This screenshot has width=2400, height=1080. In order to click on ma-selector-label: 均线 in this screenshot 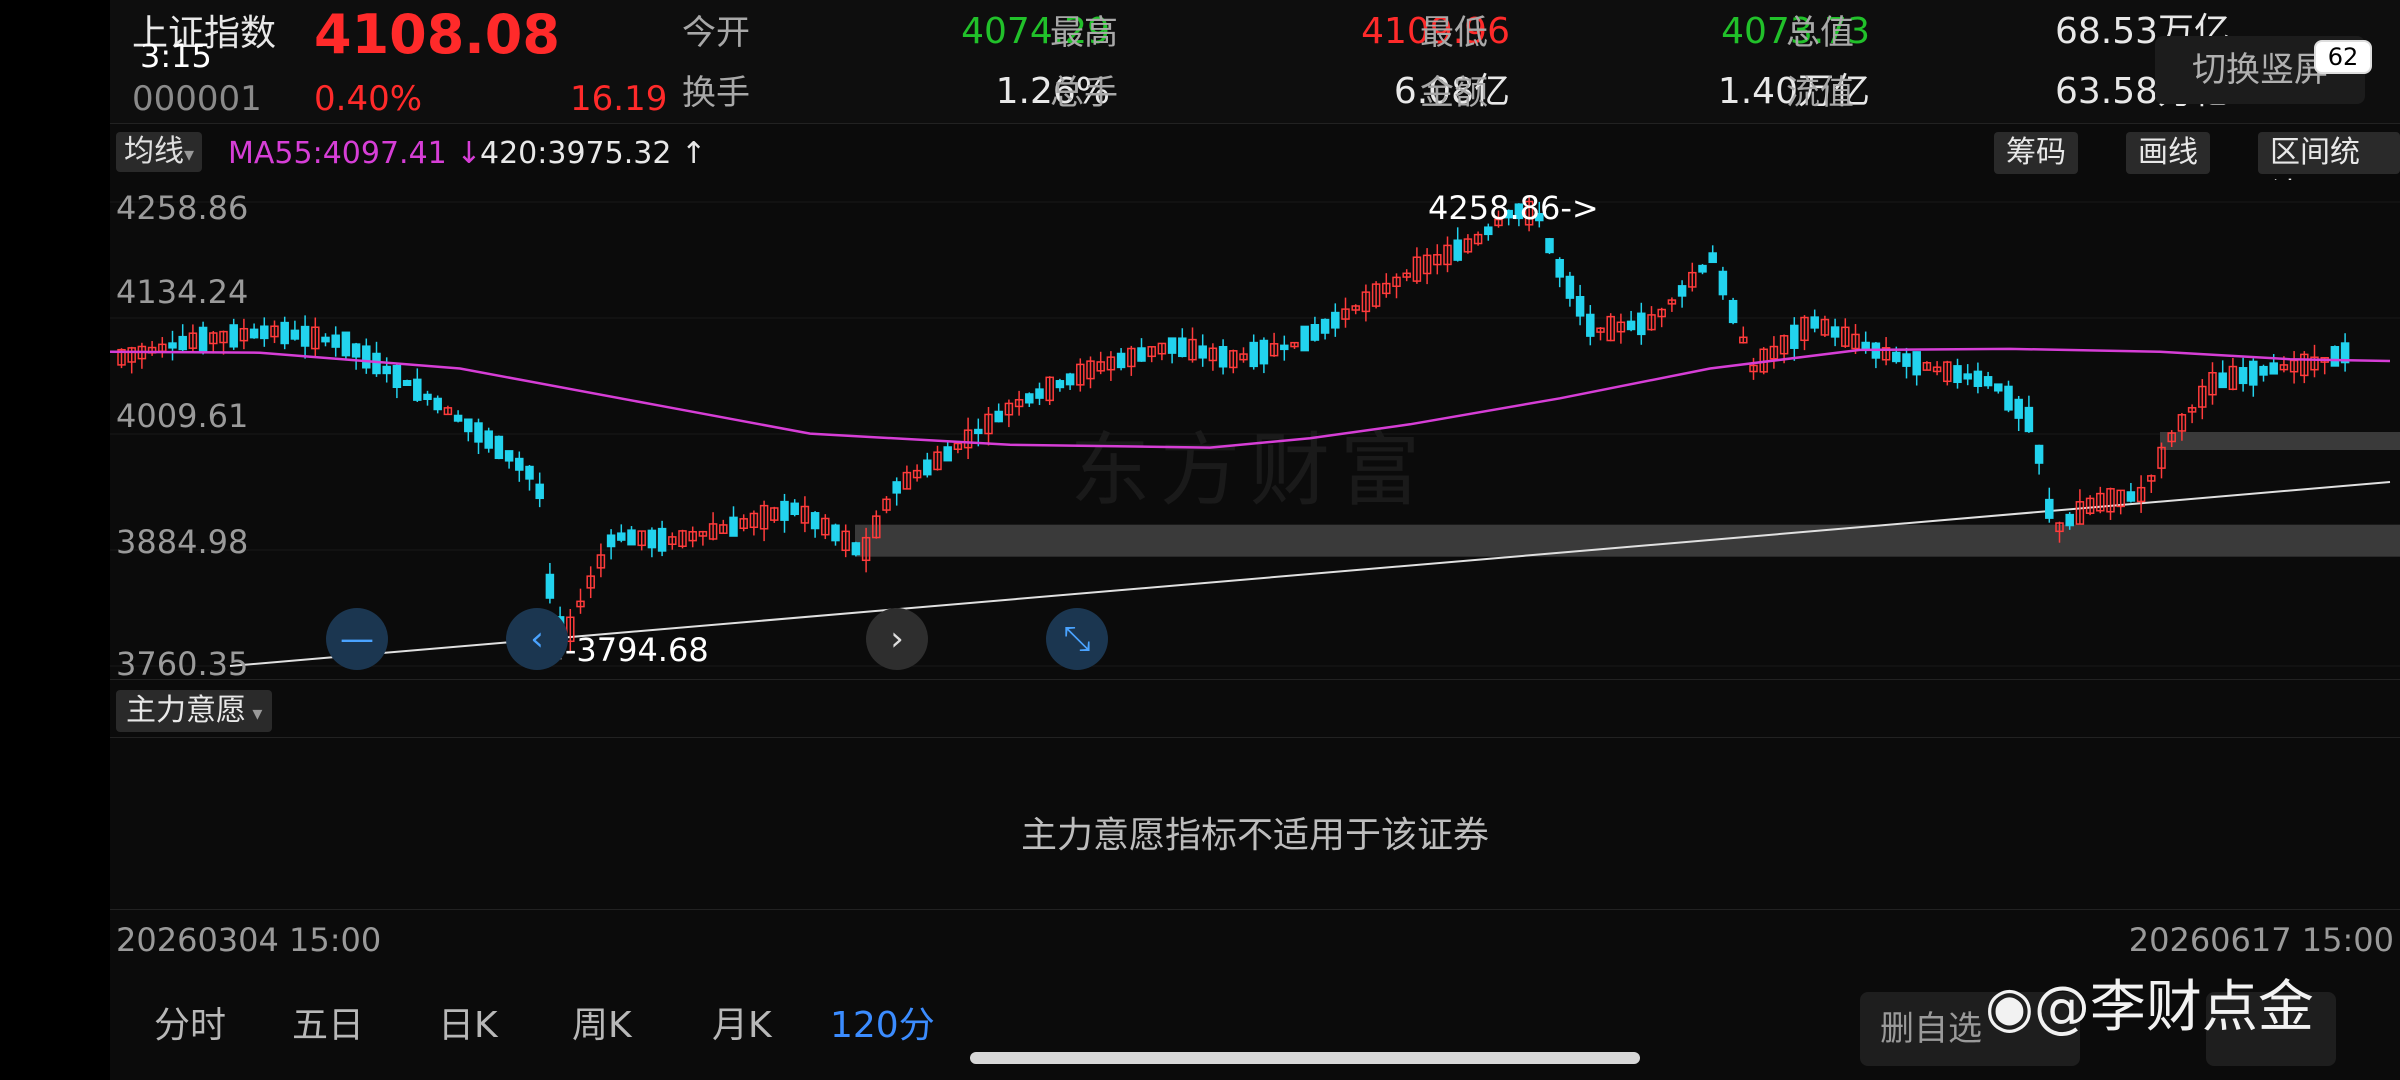, I will do `click(154, 151)`.